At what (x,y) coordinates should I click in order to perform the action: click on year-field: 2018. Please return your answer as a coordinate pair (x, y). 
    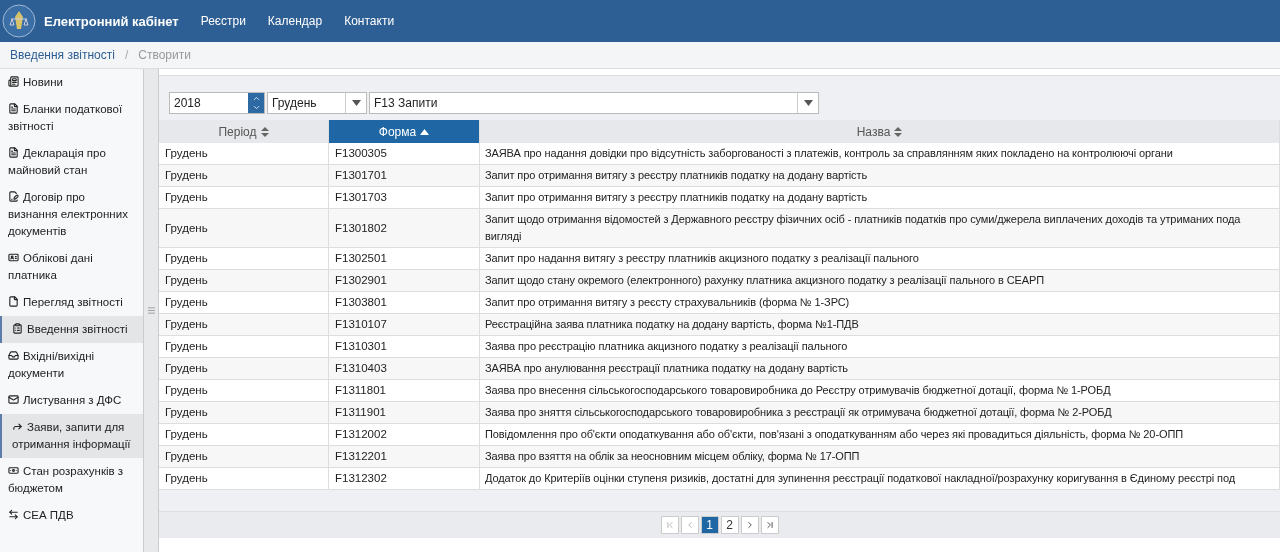
    Looking at the image, I should click on (217, 103).